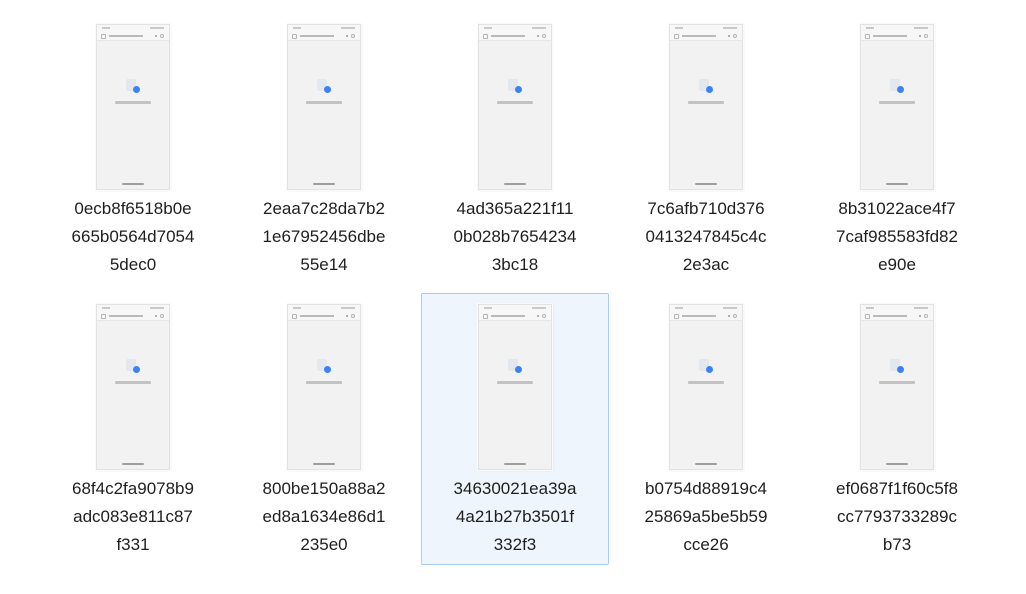  I want to click on file-name: 4ad365a221f11 0b028b7654234 3bc18, so click(515, 237).